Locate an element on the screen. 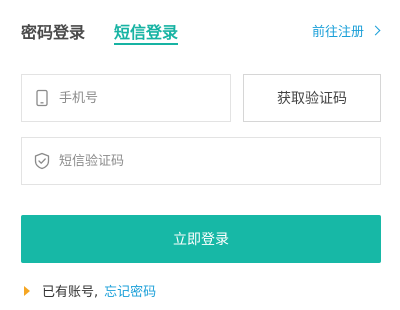  get-code-button: 获取验证码 is located at coordinates (312, 98).